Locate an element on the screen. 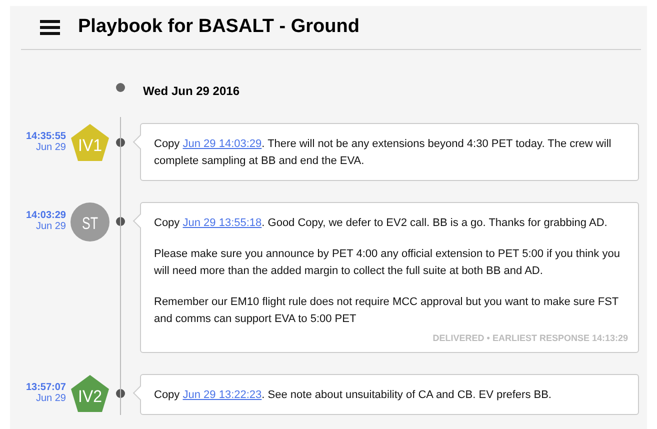 This screenshot has height=429, width=657. date-heading: Wed Jun 29 2016 is located at coordinates (191, 91).